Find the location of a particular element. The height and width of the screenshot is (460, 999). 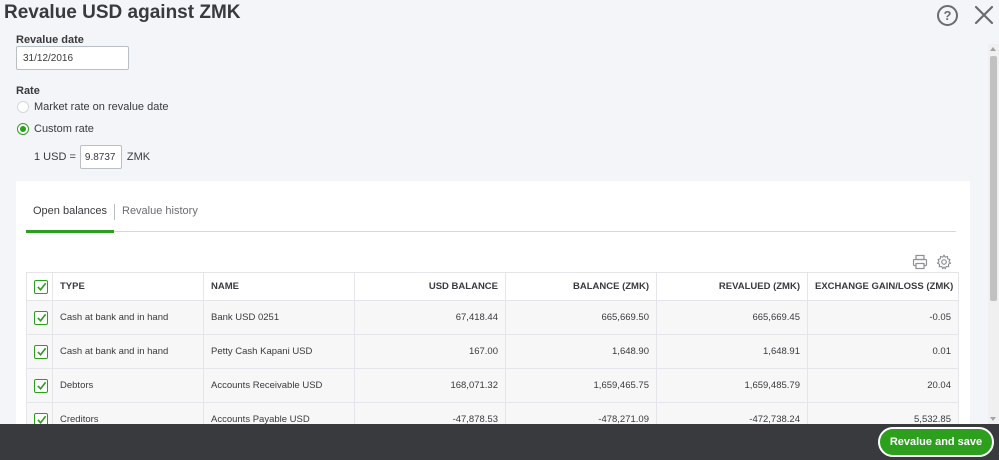

cell-gain-loss: 20.04 is located at coordinates (883, 385).